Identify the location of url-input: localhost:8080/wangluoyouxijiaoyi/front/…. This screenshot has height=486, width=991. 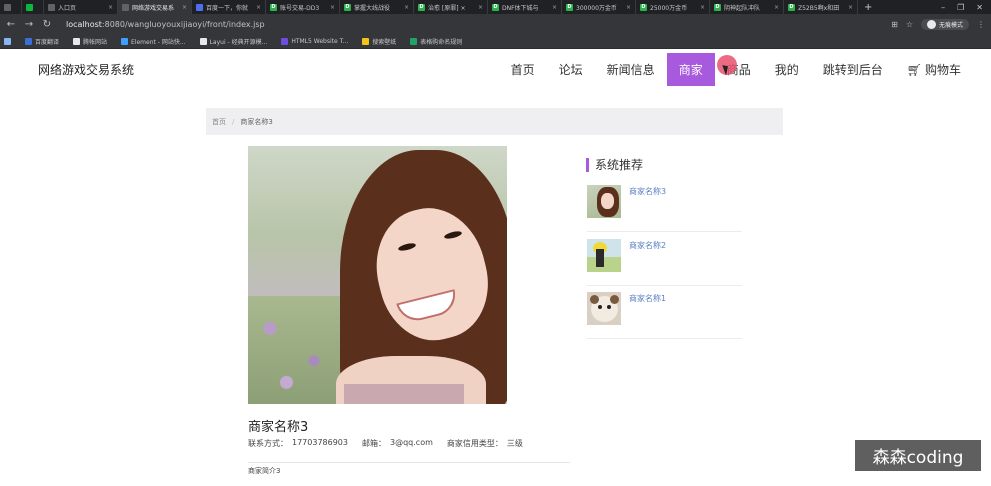
(474, 24).